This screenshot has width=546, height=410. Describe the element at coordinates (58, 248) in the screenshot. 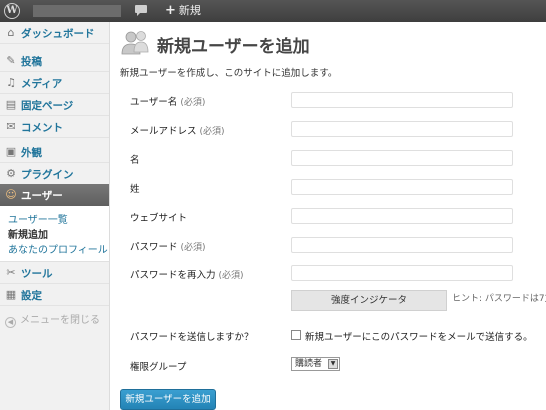

I see `submenu-your-profile: あなたのプロフィール` at that location.